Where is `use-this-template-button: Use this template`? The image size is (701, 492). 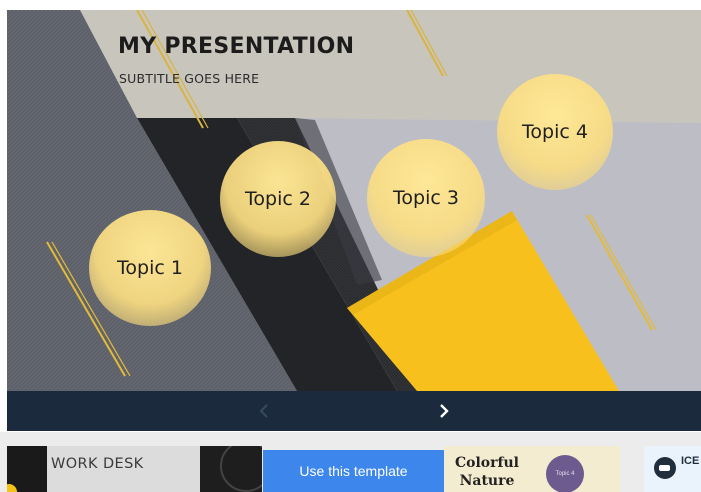
use-this-template-button: Use this template is located at coordinates (353, 471).